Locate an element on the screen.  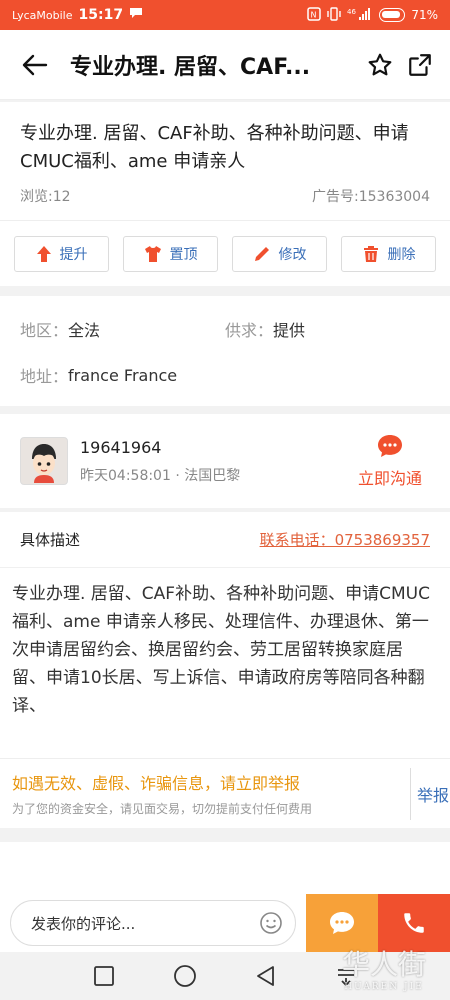
arrow-up-icon is located at coordinates (43, 253).